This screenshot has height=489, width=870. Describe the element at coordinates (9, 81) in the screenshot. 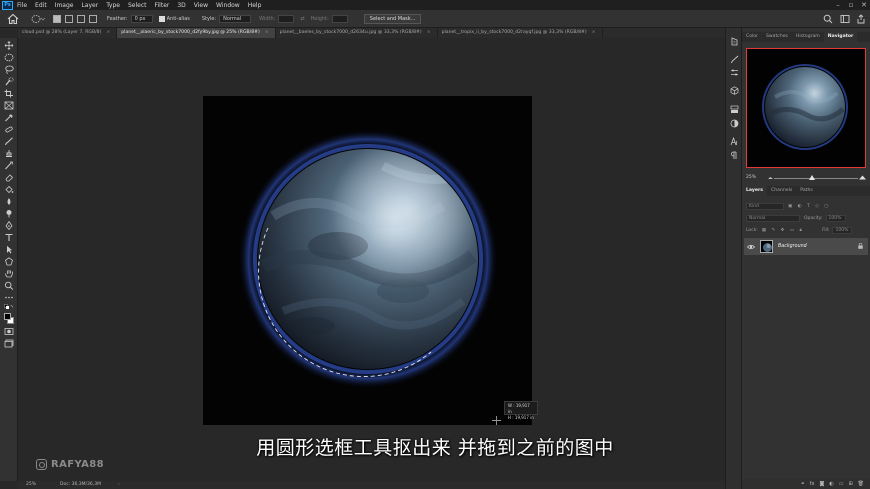

I see `quick-selection-tool-icon` at that location.